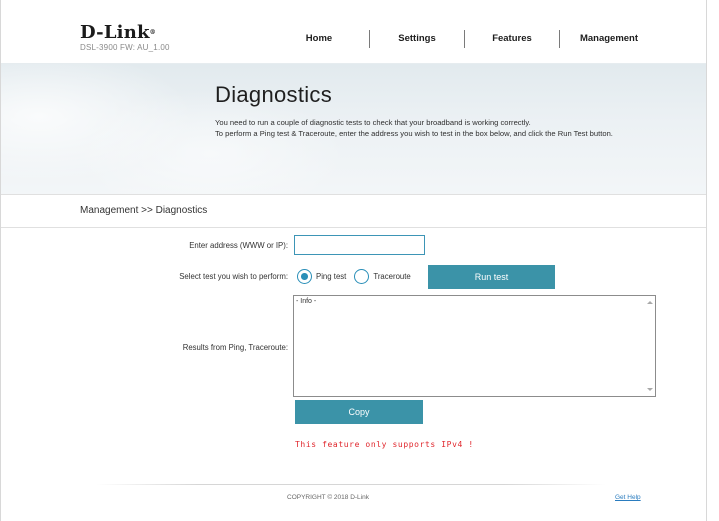 The height and width of the screenshot is (521, 719). What do you see at coordinates (351, 484) in the screenshot?
I see `footer-divider` at bounding box center [351, 484].